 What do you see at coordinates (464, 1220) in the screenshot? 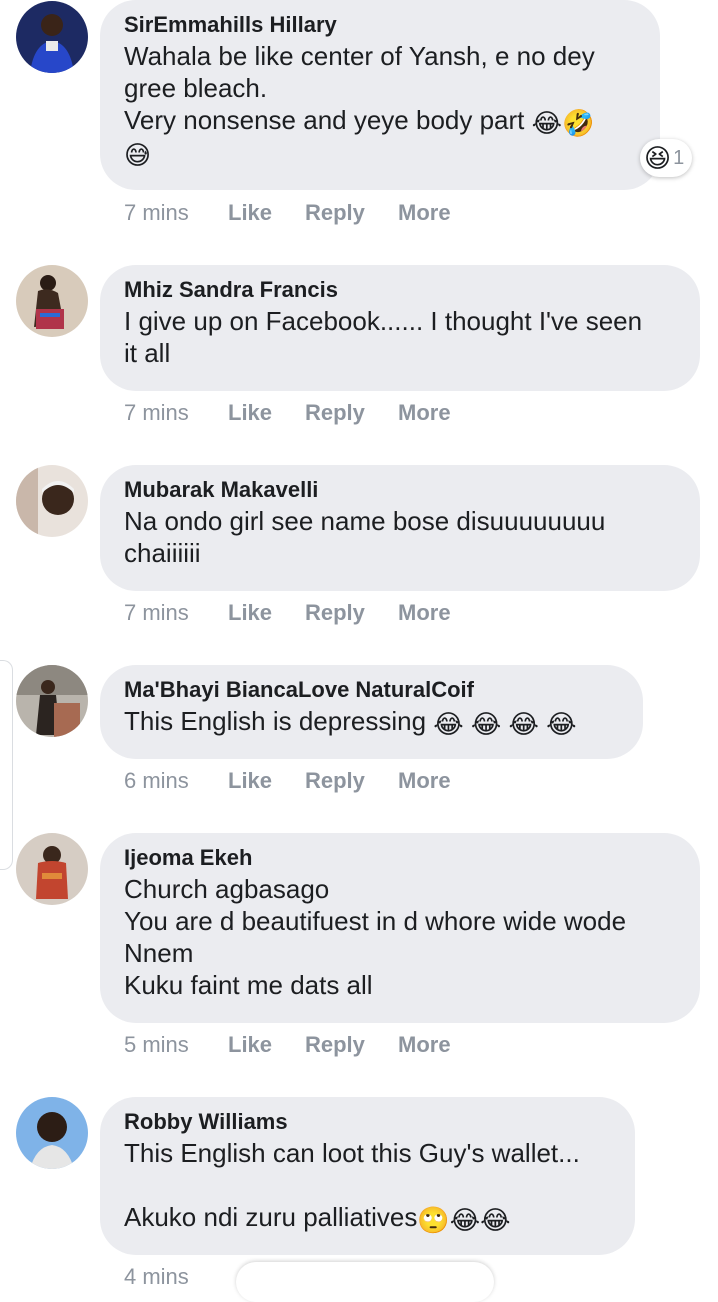
I see `eye-roll-laughing-emoji: 🙄😂😂` at bounding box center [464, 1220].